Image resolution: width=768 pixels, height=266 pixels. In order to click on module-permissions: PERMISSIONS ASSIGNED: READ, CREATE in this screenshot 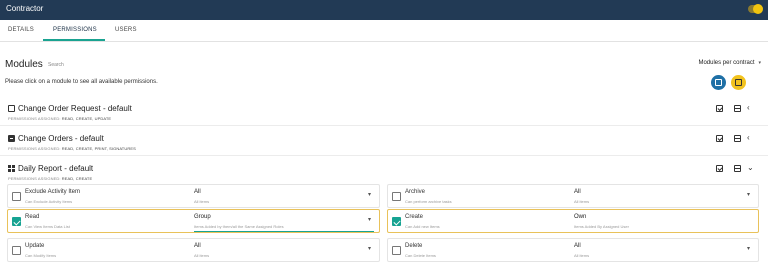, I will do `click(50, 178)`.